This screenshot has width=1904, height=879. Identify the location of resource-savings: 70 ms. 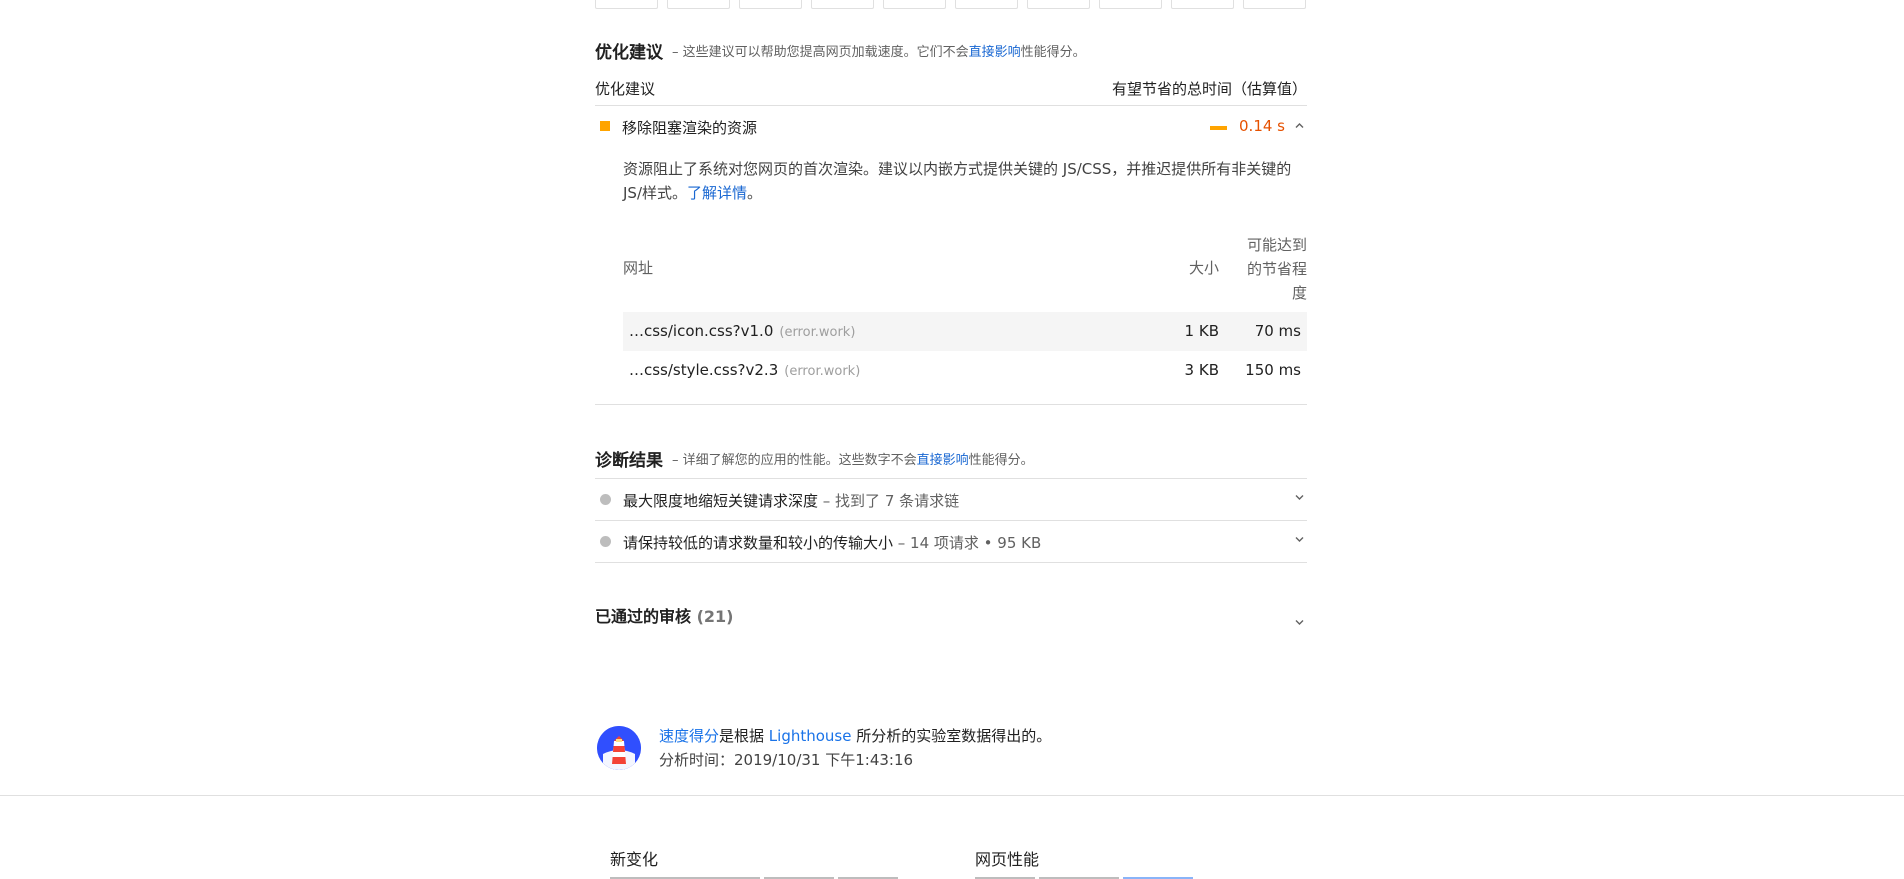
(1277, 331).